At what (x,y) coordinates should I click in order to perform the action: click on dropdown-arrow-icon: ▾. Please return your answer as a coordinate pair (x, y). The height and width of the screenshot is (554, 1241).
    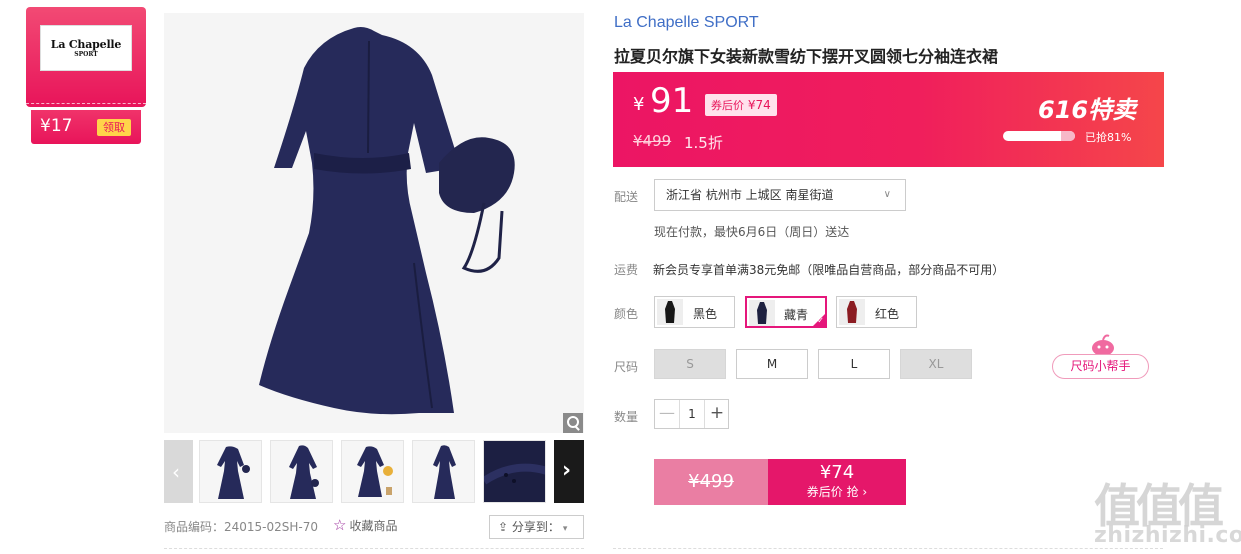
    Looking at the image, I should click on (565, 529).